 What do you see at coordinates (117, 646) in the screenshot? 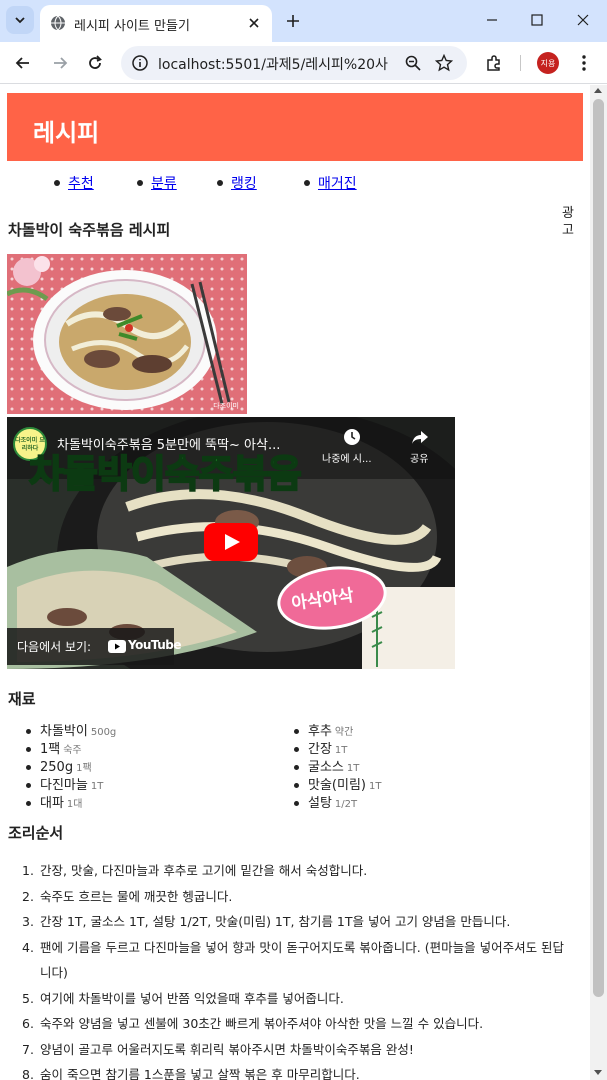
I see `youtube-logo-icon` at bounding box center [117, 646].